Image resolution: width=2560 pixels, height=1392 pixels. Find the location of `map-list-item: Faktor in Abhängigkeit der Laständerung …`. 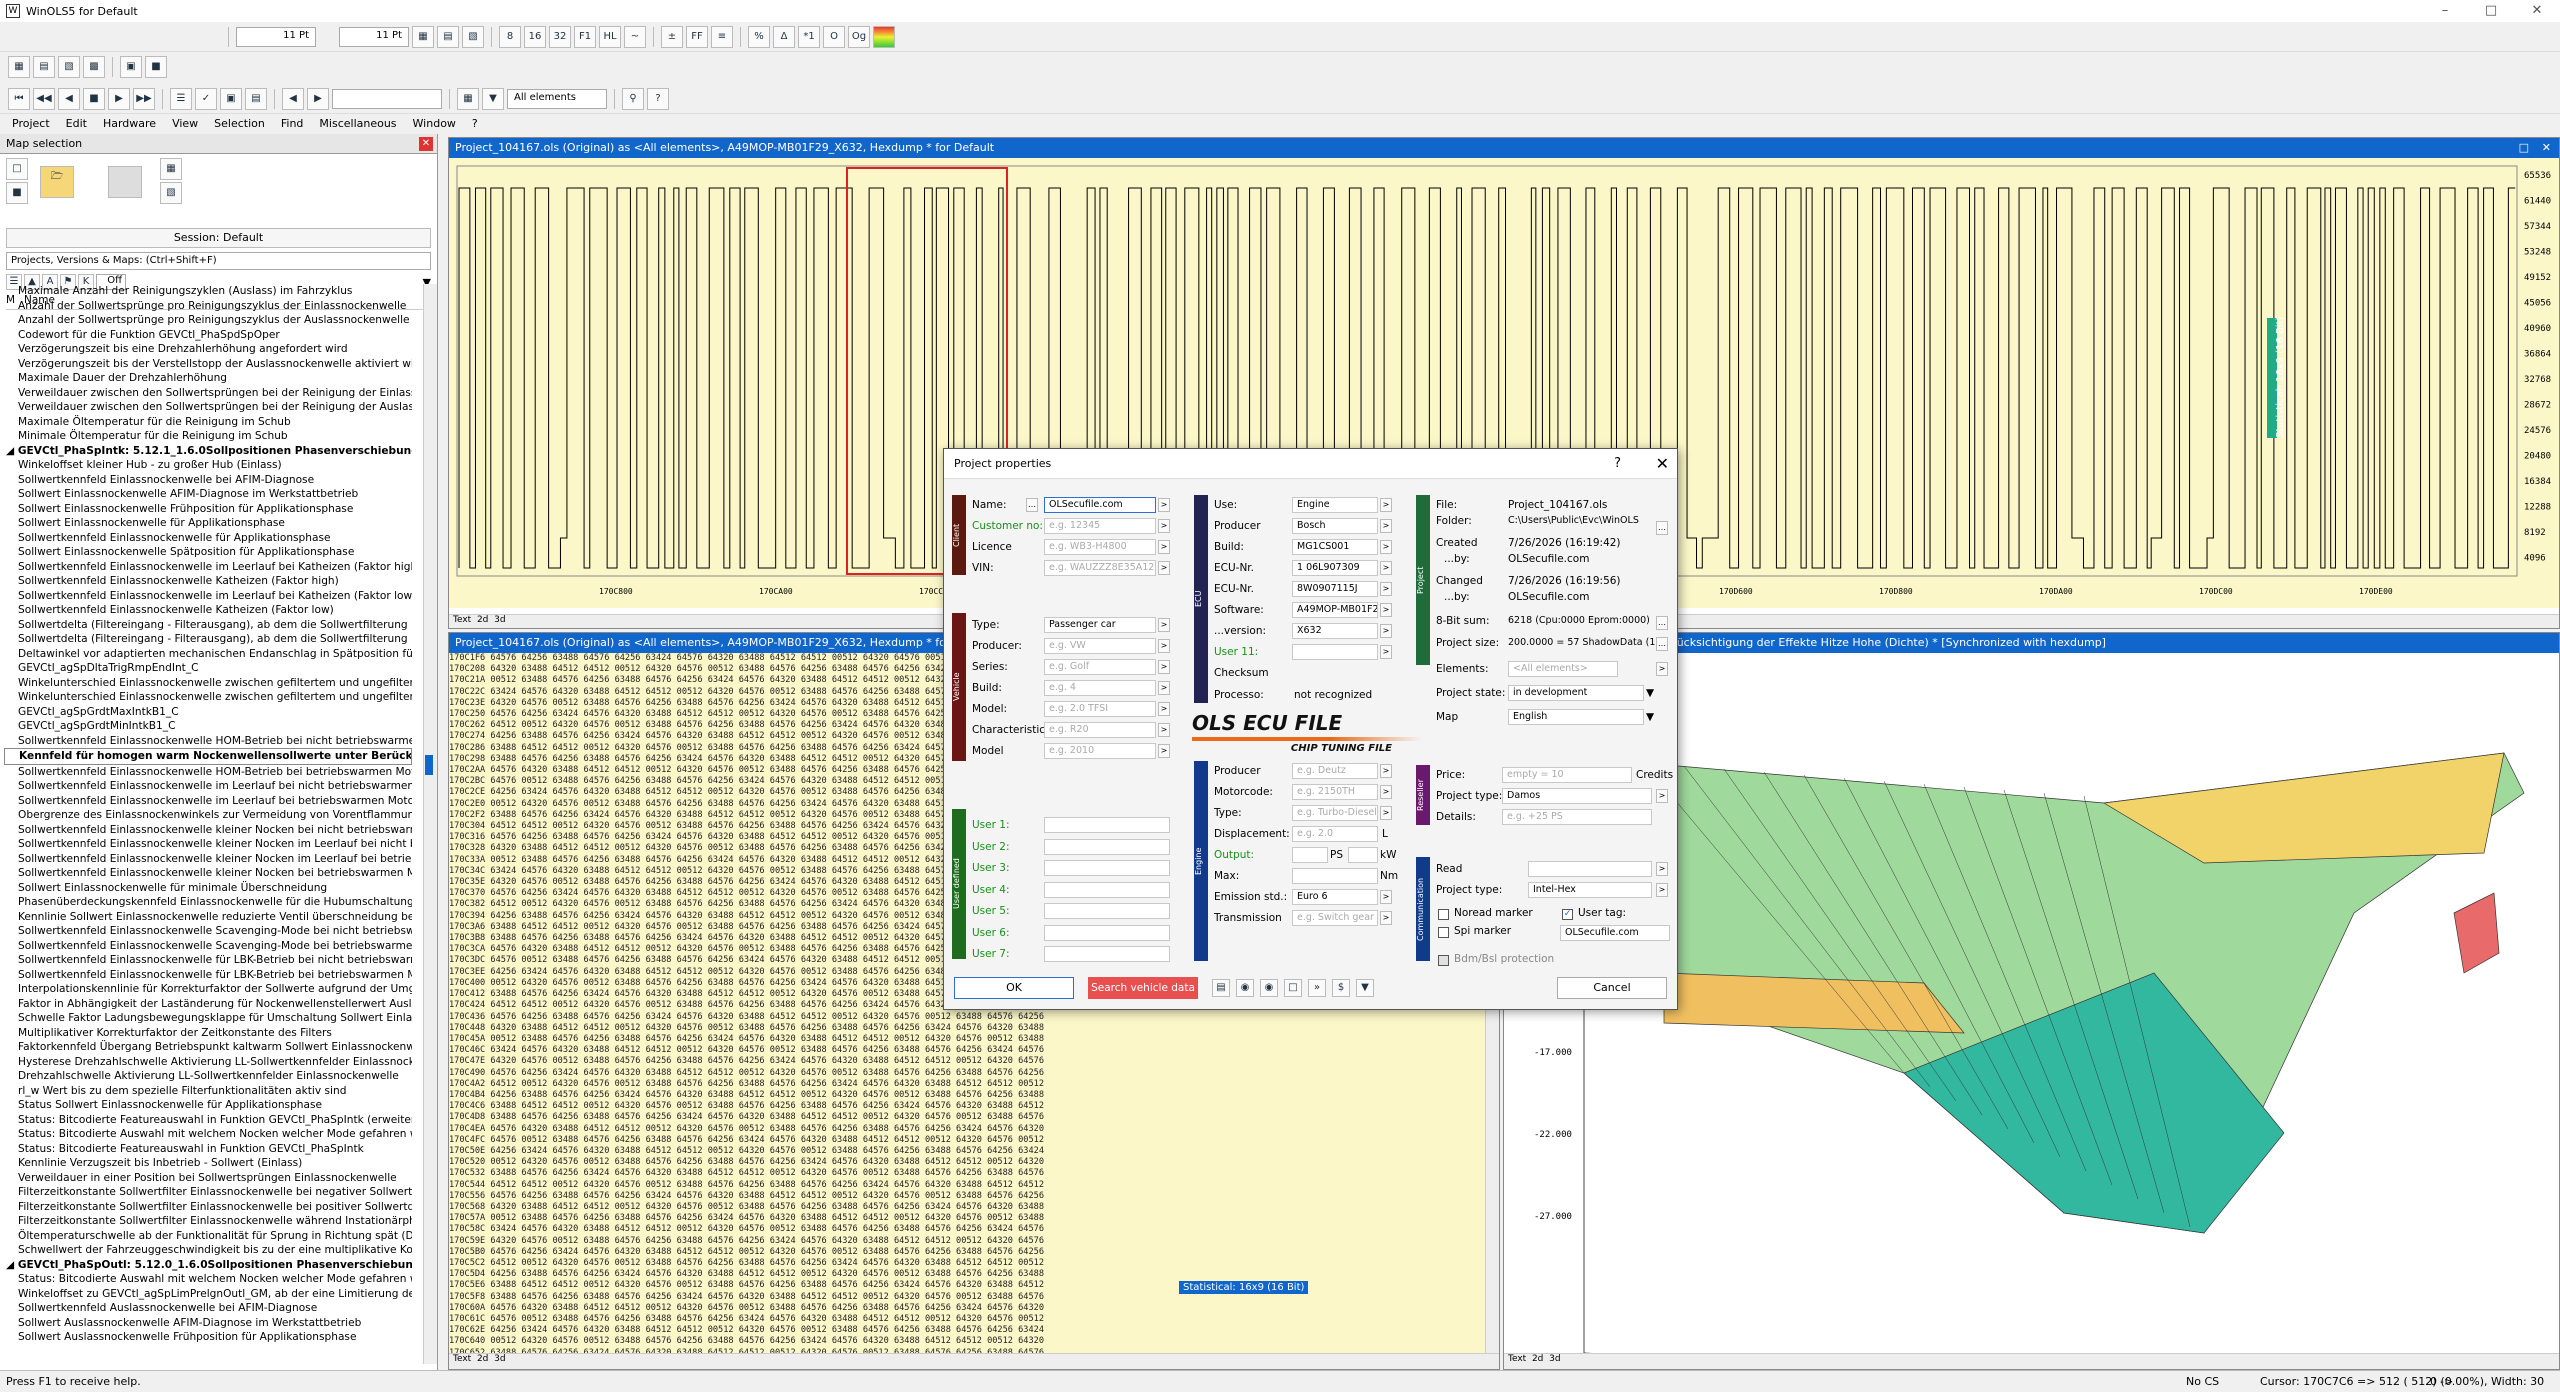

map-list-item: Faktor in Abhängigkeit der Laständerung … is located at coordinates (208, 1004).